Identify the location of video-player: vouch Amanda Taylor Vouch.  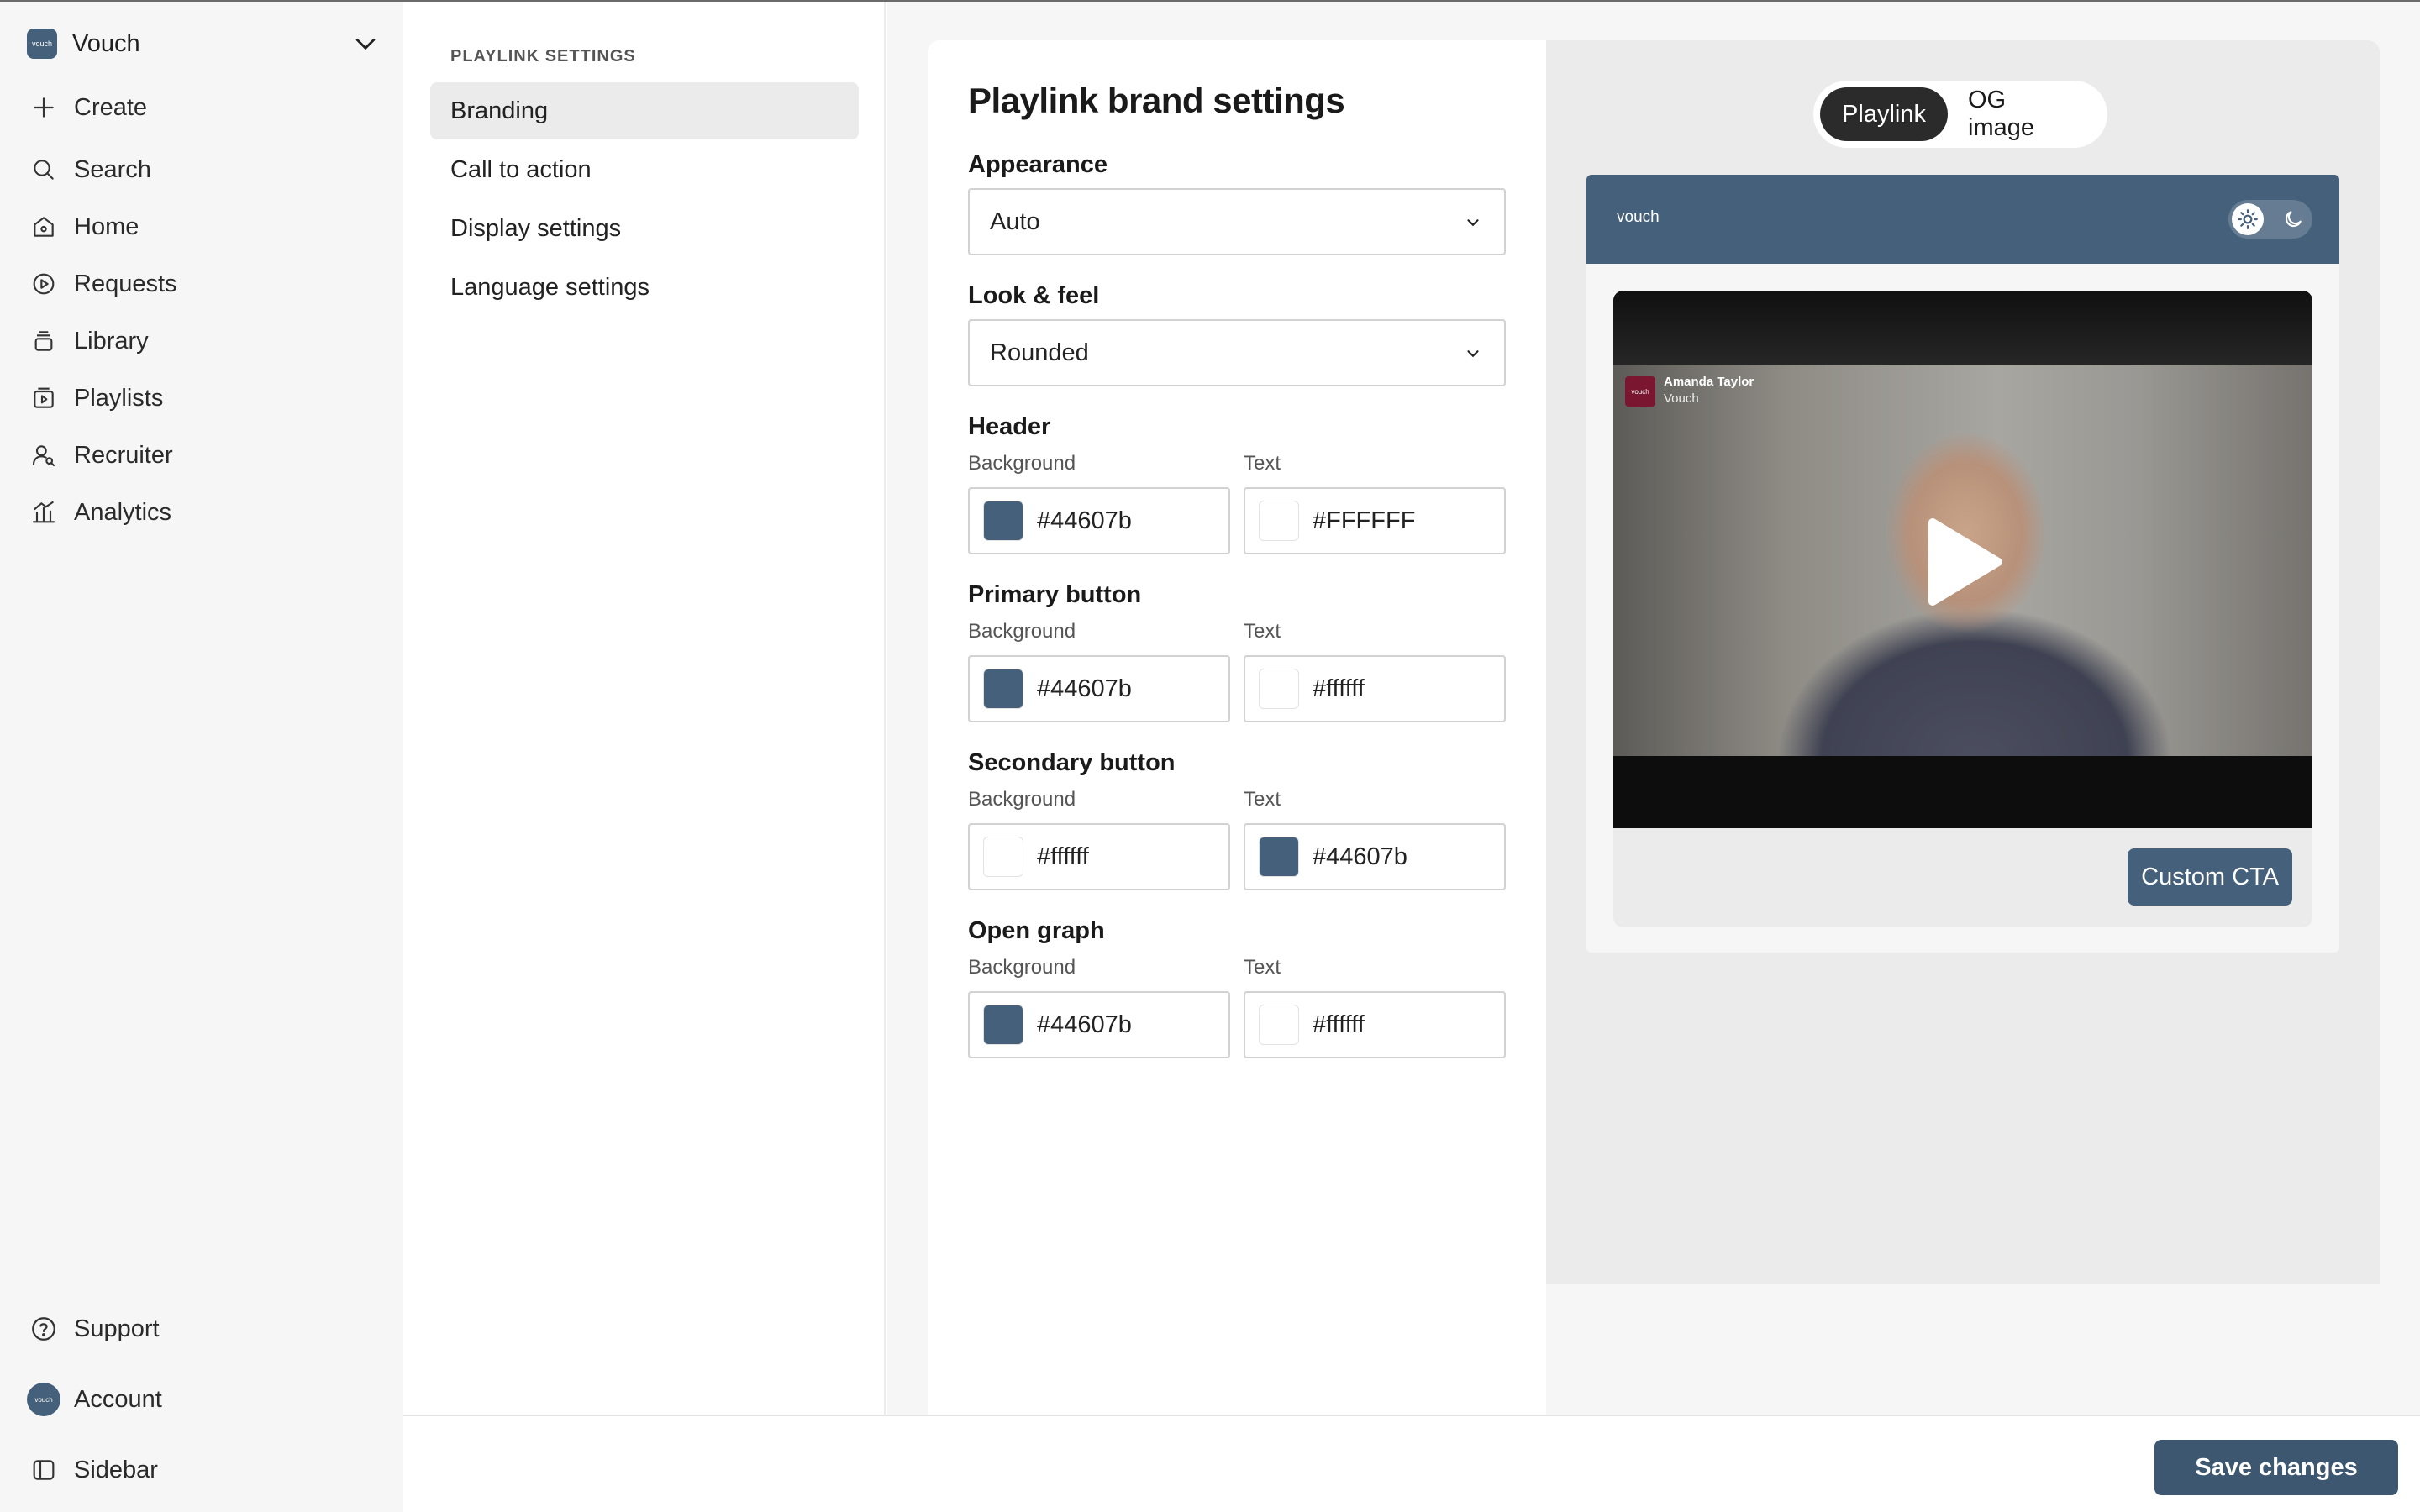
(1963, 559).